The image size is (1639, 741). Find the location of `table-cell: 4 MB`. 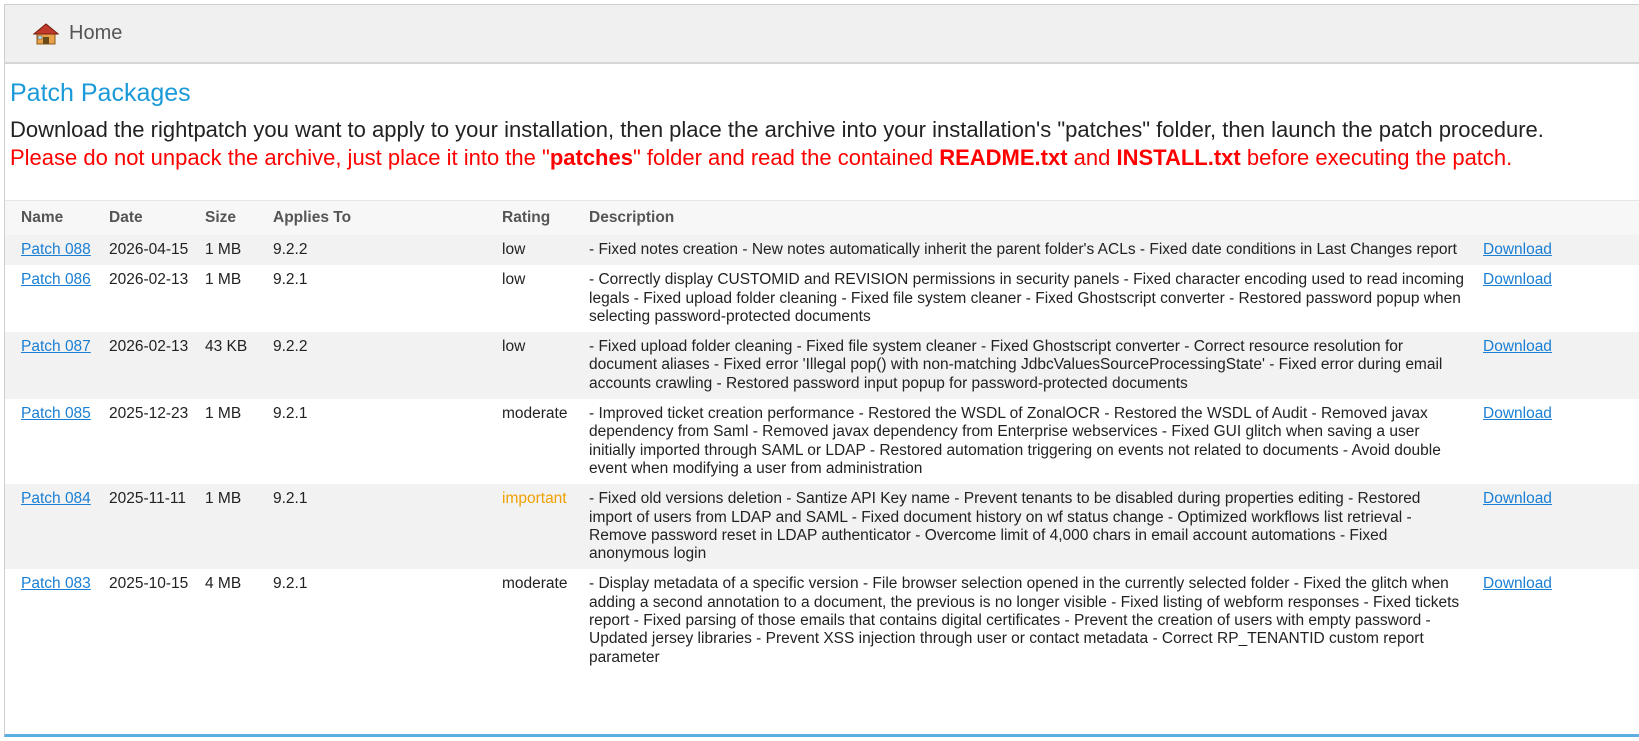

table-cell: 4 MB is located at coordinates (223, 620).